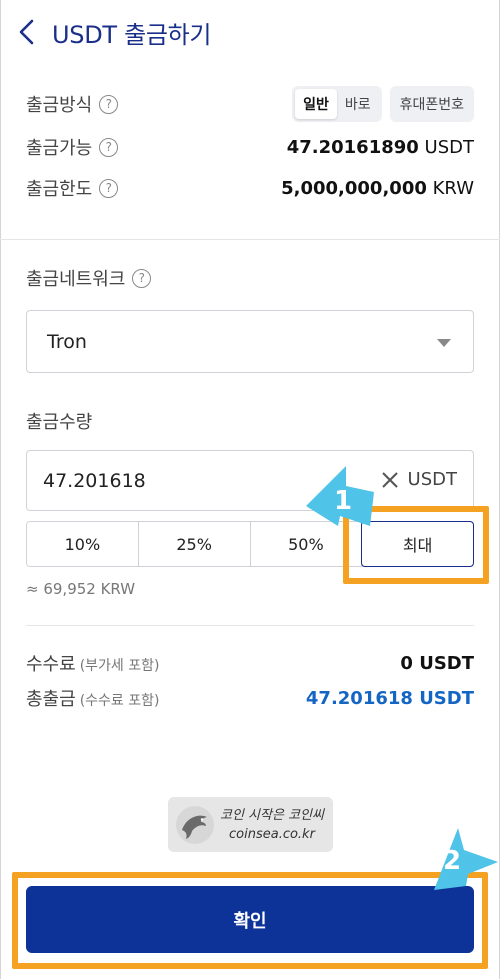  Describe the element at coordinates (250, 32) in the screenshot. I see `app-header: USDT 출금하기` at that location.